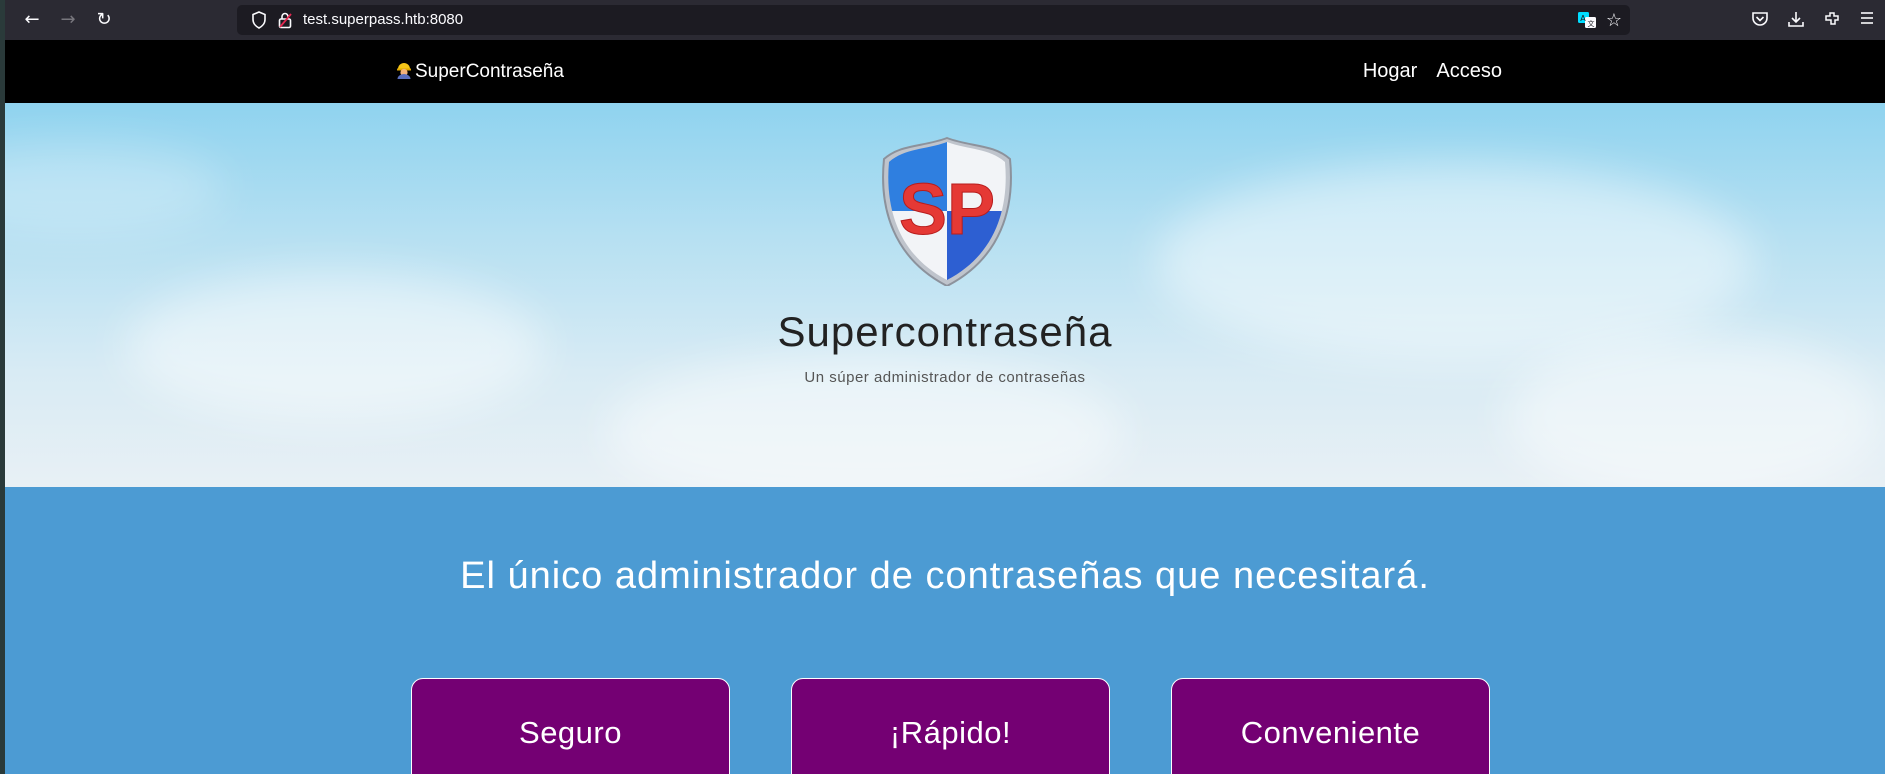  I want to click on worker-emoji-icon, so click(404, 60).